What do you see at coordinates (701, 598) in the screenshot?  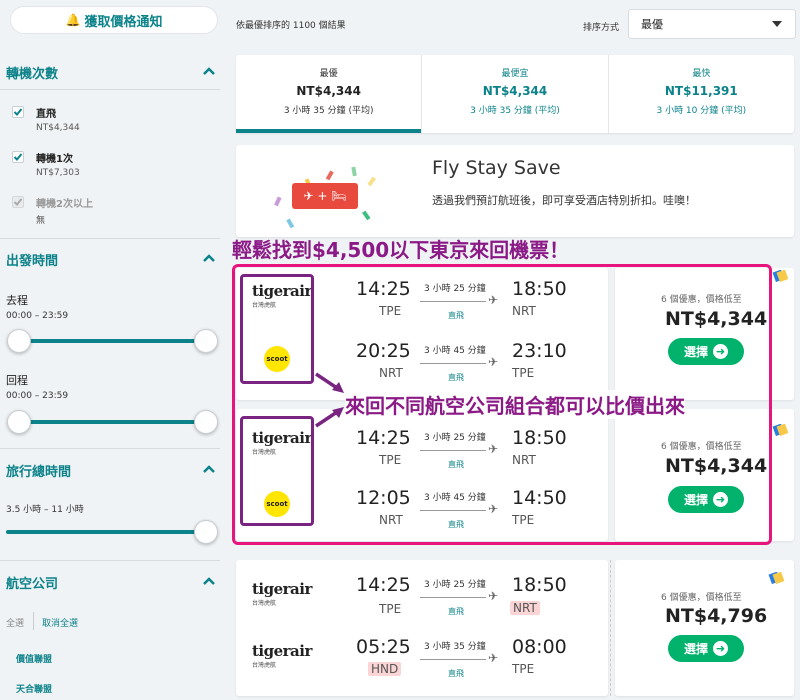 I see `deals-count: 6 個優惠，價格低至` at bounding box center [701, 598].